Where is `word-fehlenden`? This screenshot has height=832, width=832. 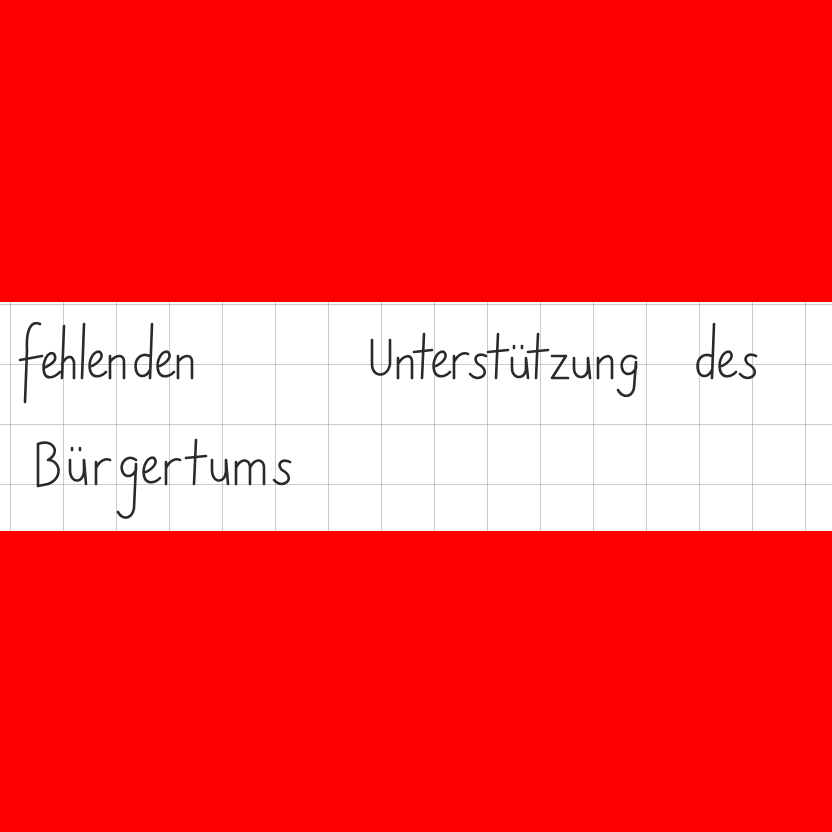
word-fehlenden is located at coordinates (106, 362).